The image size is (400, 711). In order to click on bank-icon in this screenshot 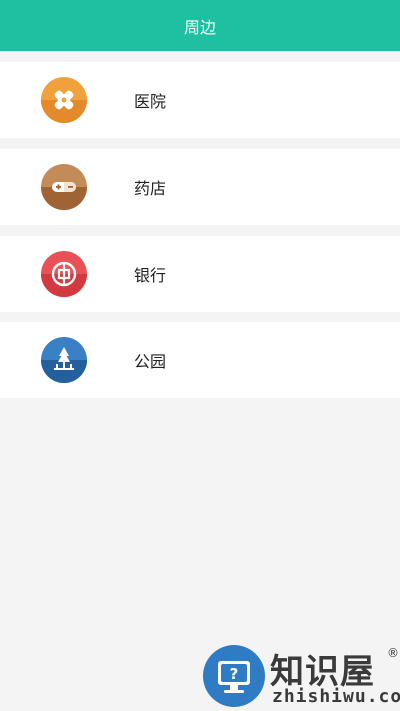, I will do `click(64, 274)`.